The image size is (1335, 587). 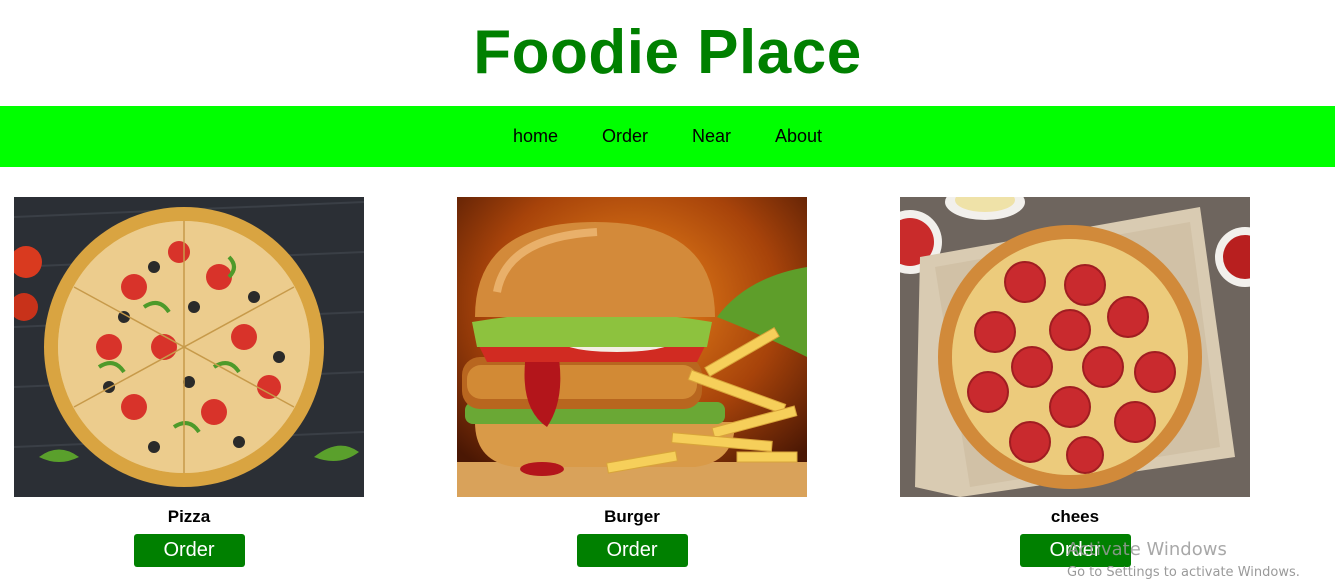 I want to click on pepperoni-pizza-image, so click(x=1075, y=347).